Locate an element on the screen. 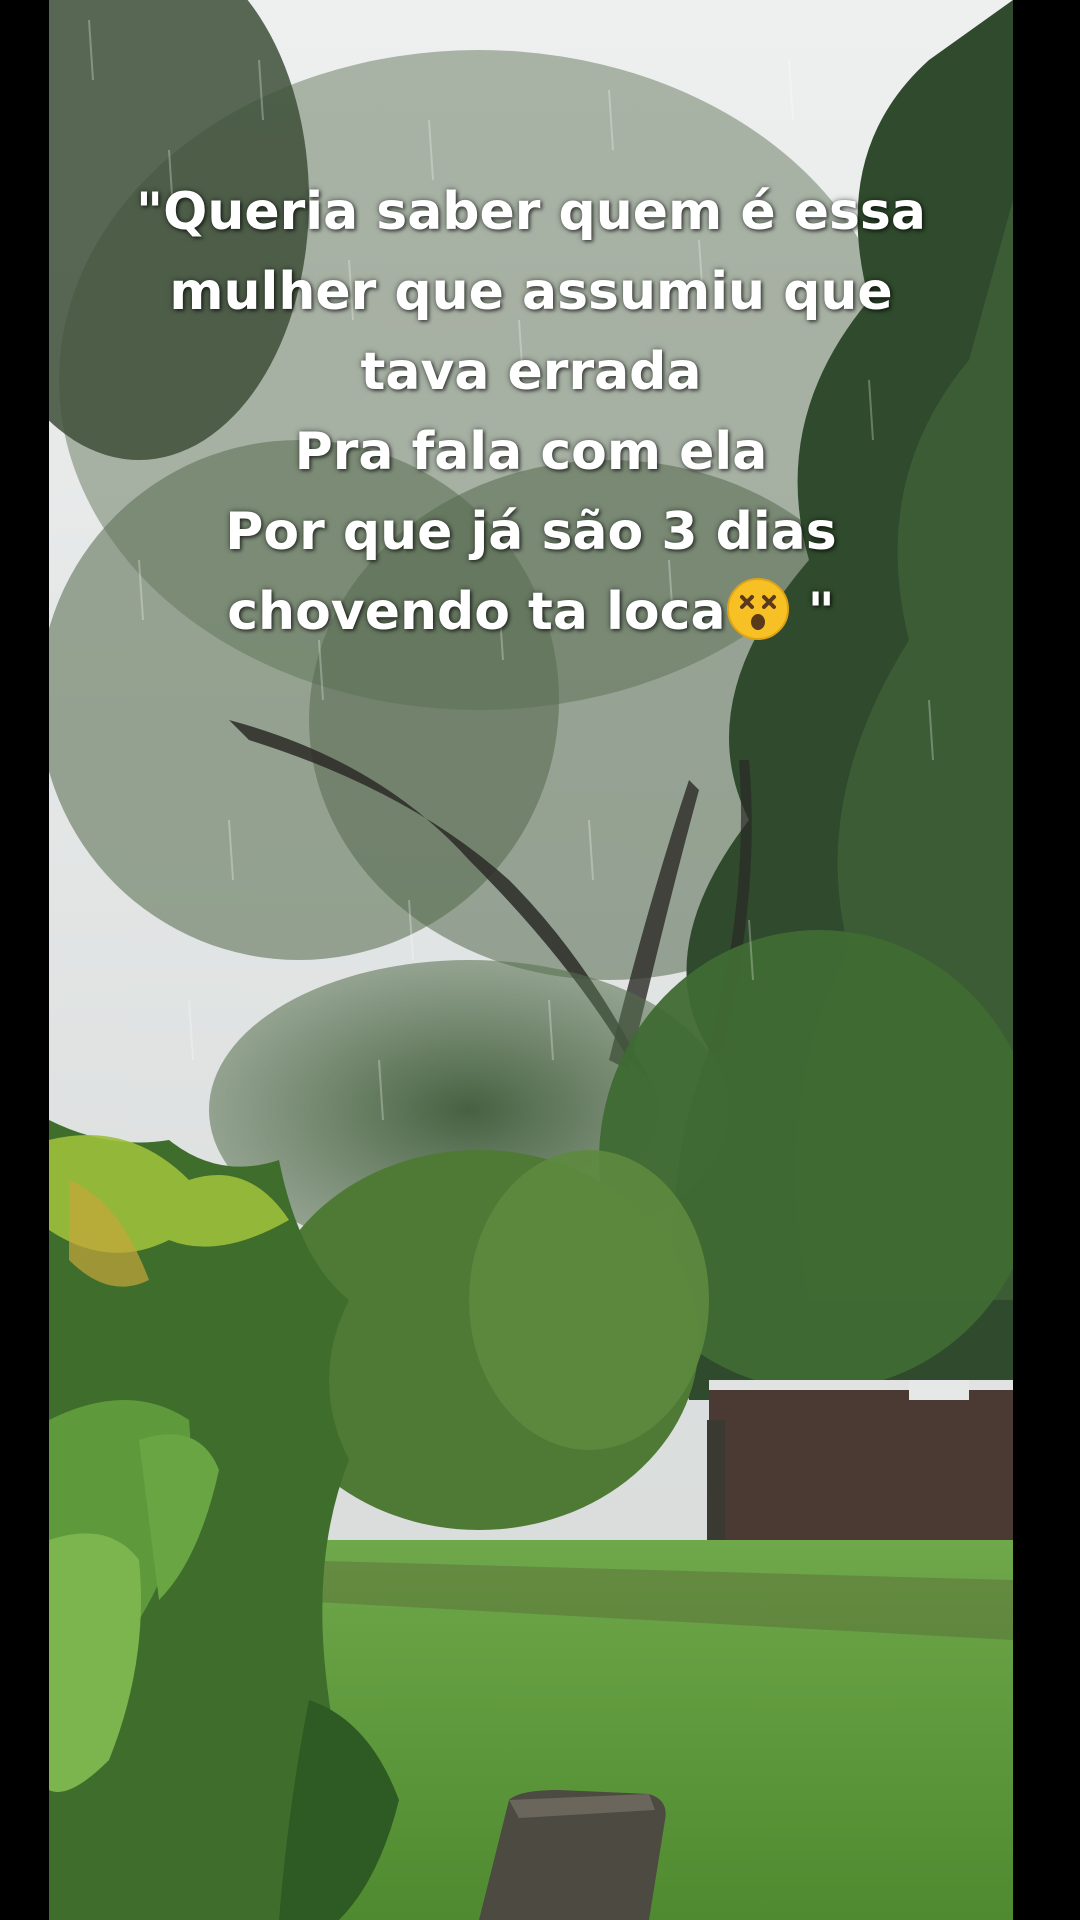 The width and height of the screenshot is (1080, 1920). caption-line-3: tava errada is located at coordinates (531, 372).